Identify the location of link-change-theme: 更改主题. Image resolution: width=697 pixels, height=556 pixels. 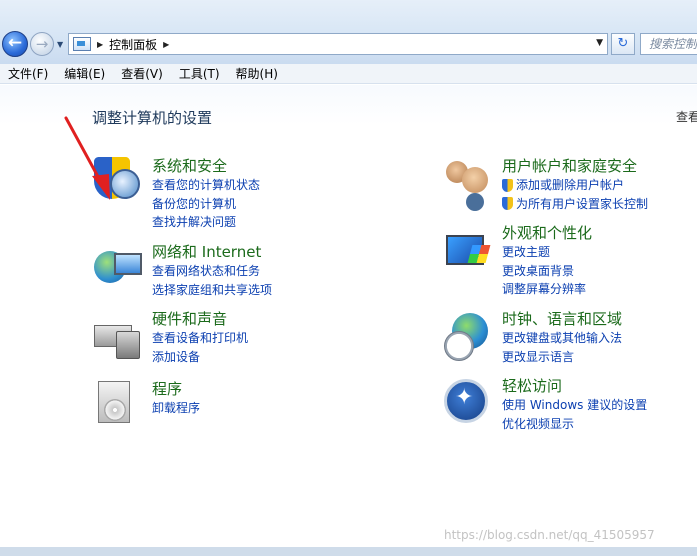
(547, 252).